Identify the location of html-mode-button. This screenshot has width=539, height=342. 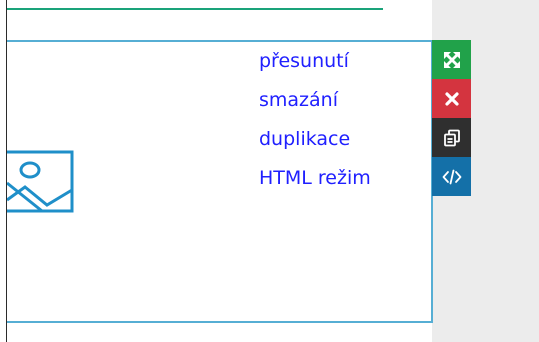
(451, 176).